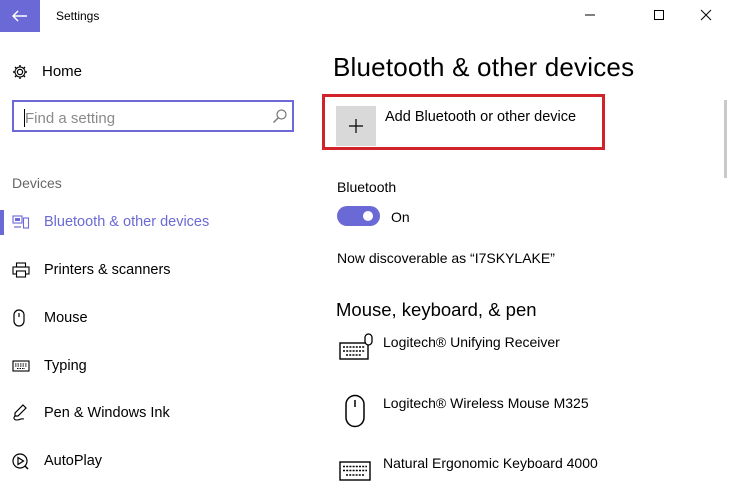 The image size is (731, 492). What do you see at coordinates (486, 403) in the screenshot?
I see `device-name: Logitech® Wireless Mouse M325` at bounding box center [486, 403].